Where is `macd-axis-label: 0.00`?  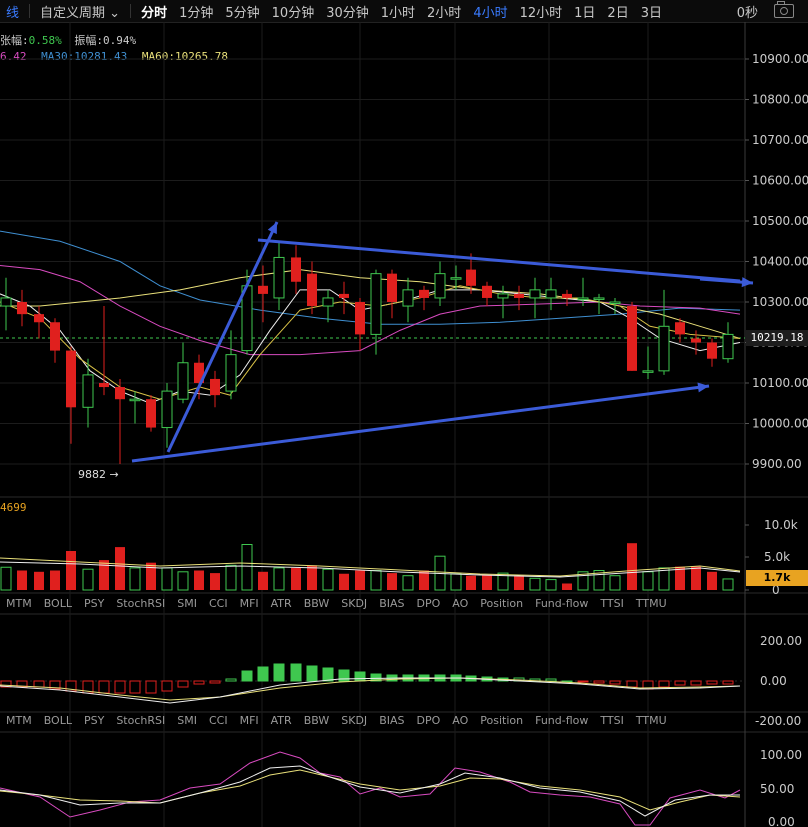 macd-axis-label: 0.00 is located at coordinates (773, 681).